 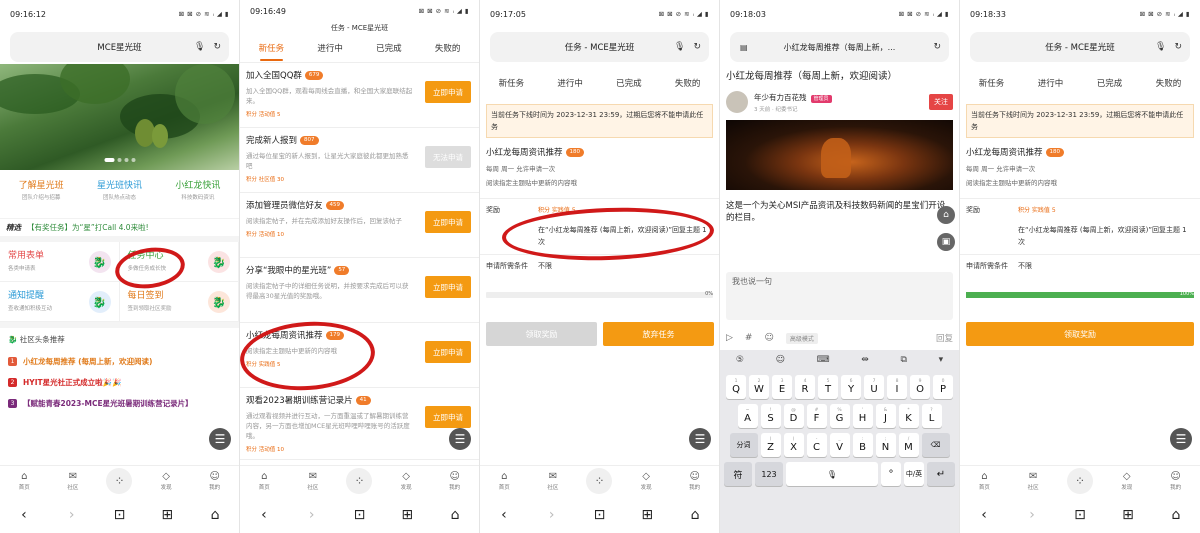 I want to click on key: 5T, so click(x=828, y=387).